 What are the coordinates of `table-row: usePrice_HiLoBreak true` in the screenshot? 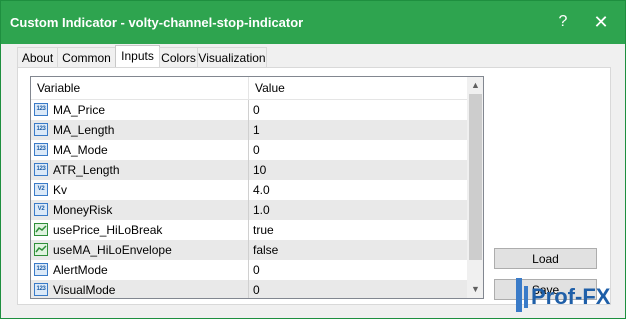 It's located at (249, 230).